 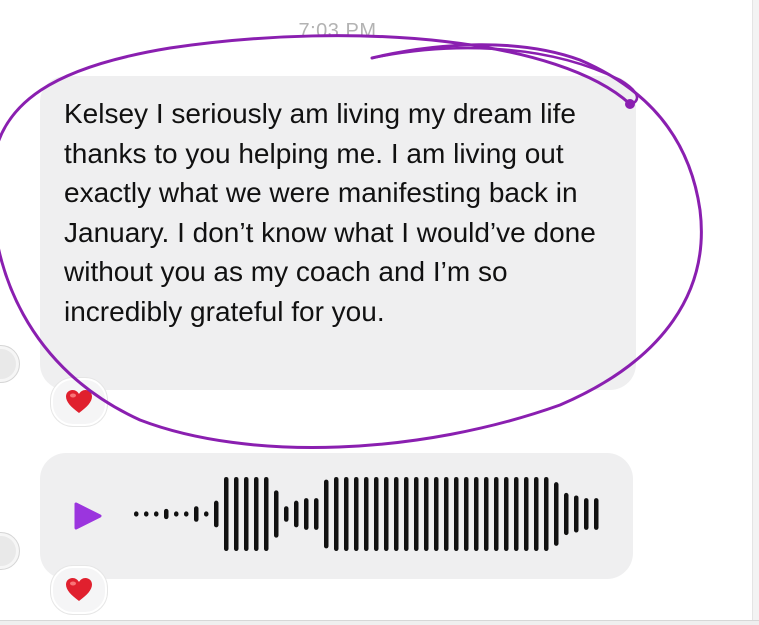 I want to click on right-panel-edge, so click(x=755, y=310).